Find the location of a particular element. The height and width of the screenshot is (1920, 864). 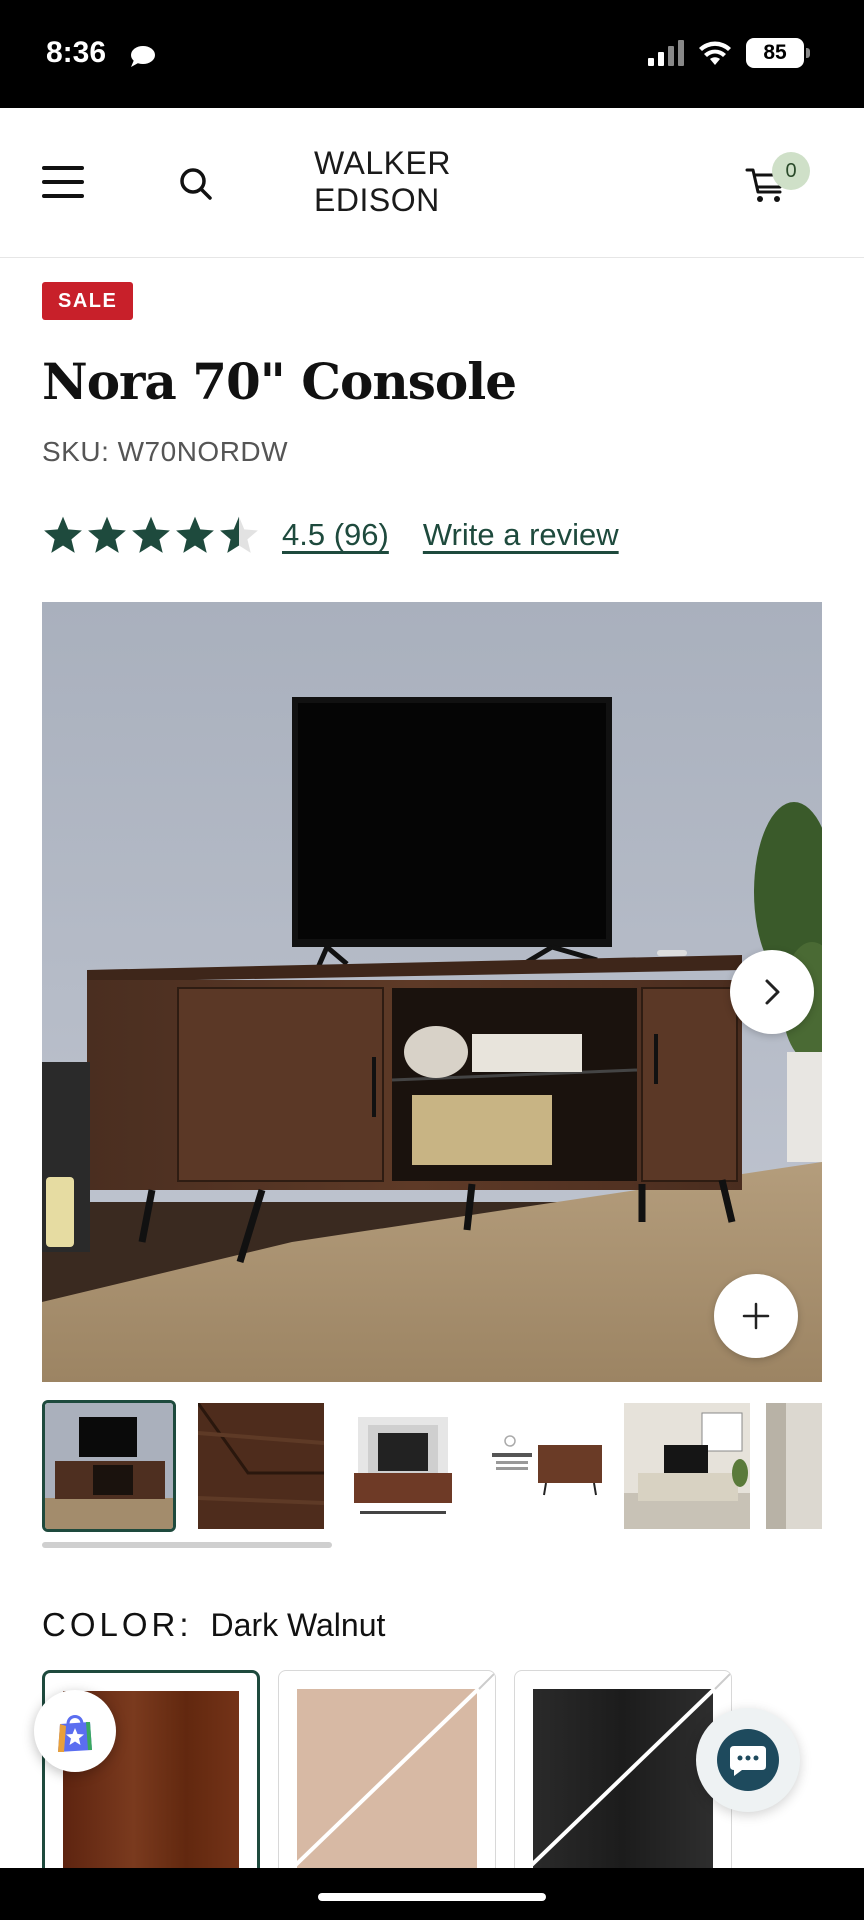

thumb-living-room is located at coordinates (687, 1466).